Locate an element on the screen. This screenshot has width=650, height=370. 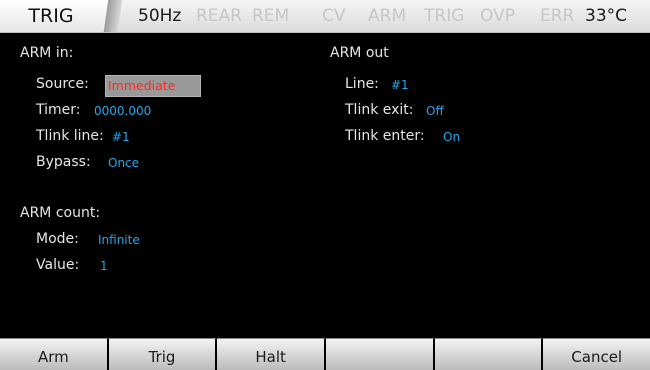
source-label: Source: is located at coordinates (62, 84).